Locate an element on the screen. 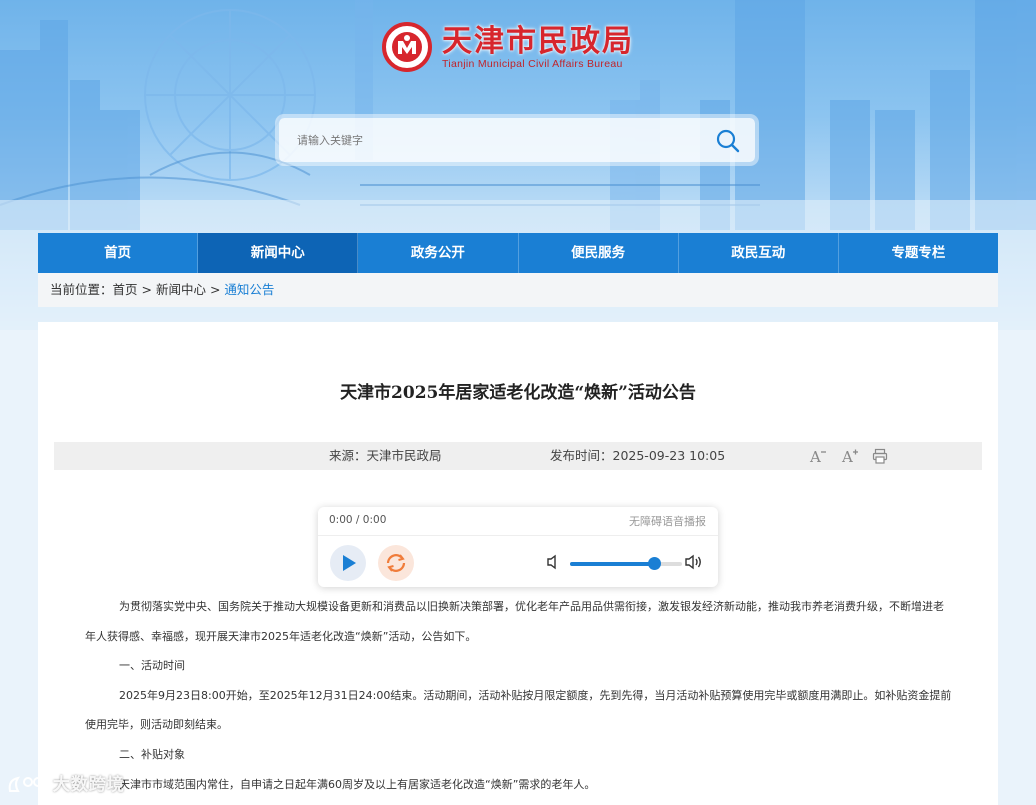 The image size is (1036, 805). civil-affairs-emblem-icon is located at coordinates (407, 47).